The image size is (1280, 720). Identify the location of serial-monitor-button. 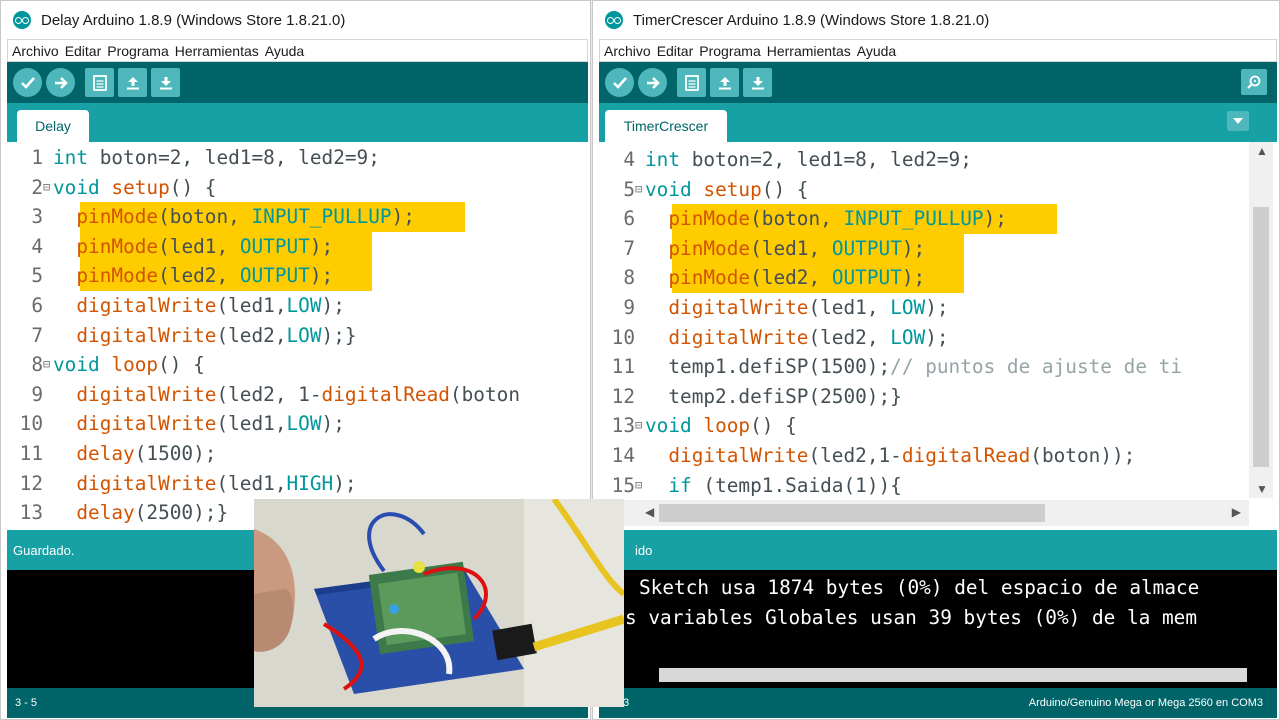
(1254, 82).